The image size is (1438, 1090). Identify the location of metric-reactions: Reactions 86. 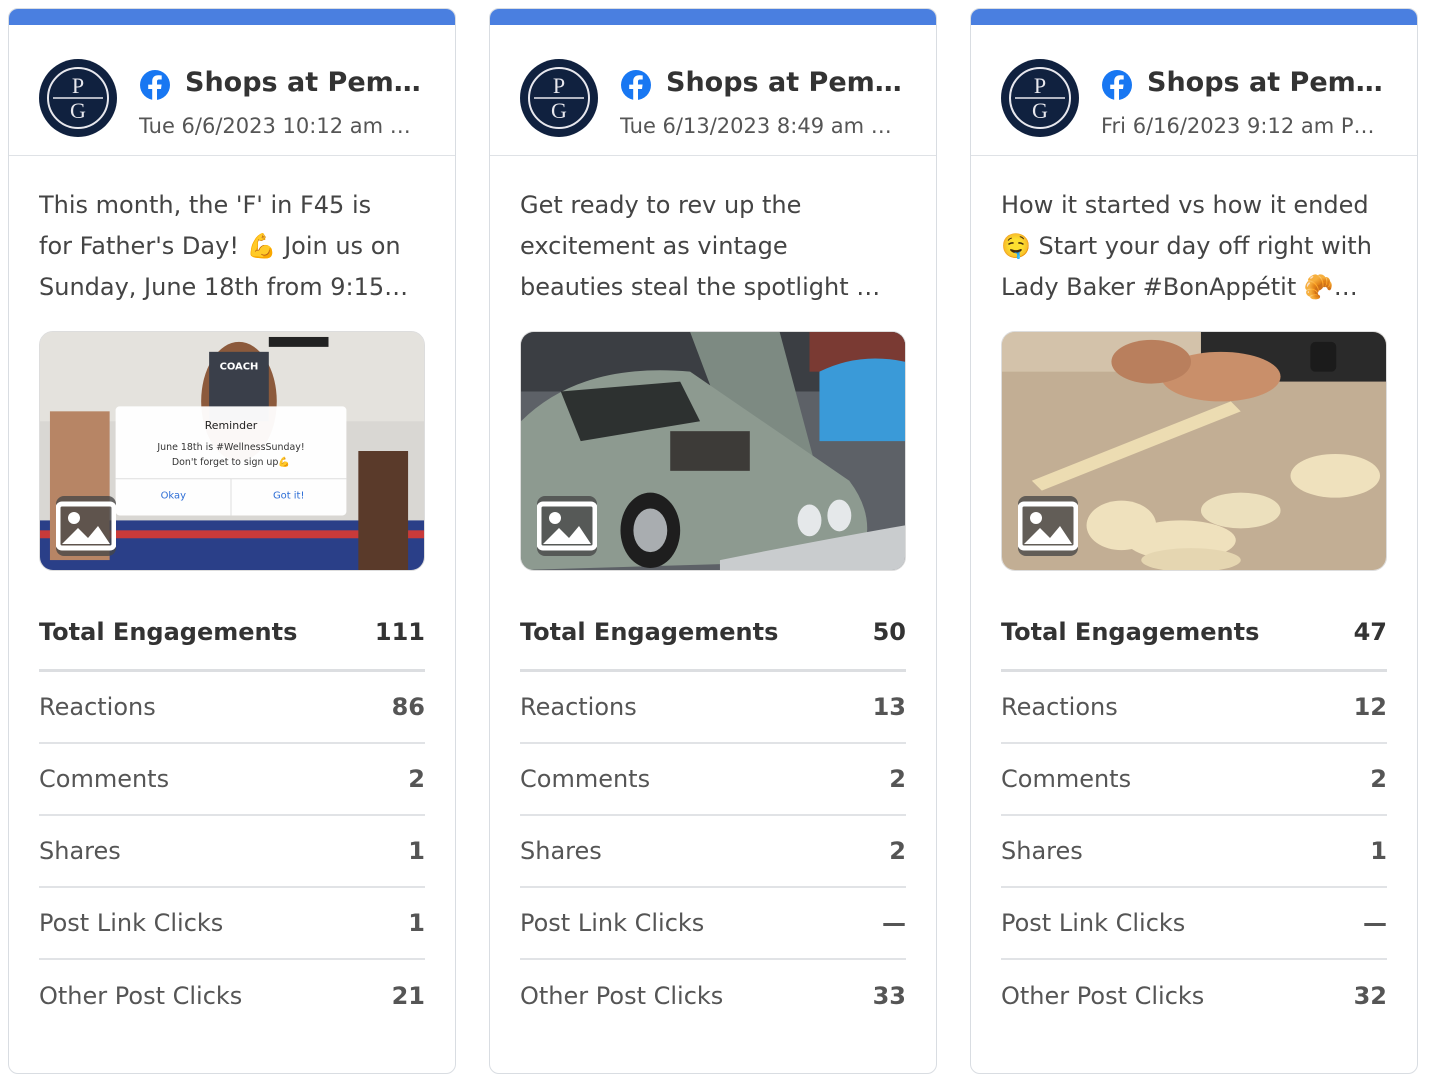
(232, 708).